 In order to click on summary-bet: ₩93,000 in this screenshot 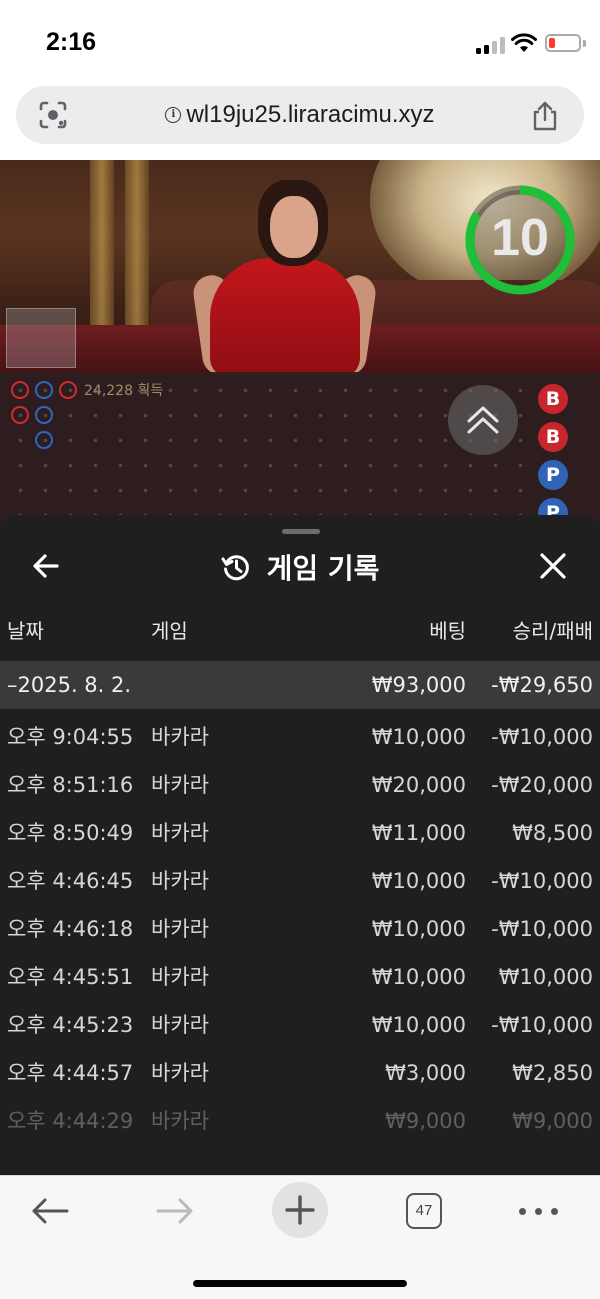, I will do `click(418, 685)`.